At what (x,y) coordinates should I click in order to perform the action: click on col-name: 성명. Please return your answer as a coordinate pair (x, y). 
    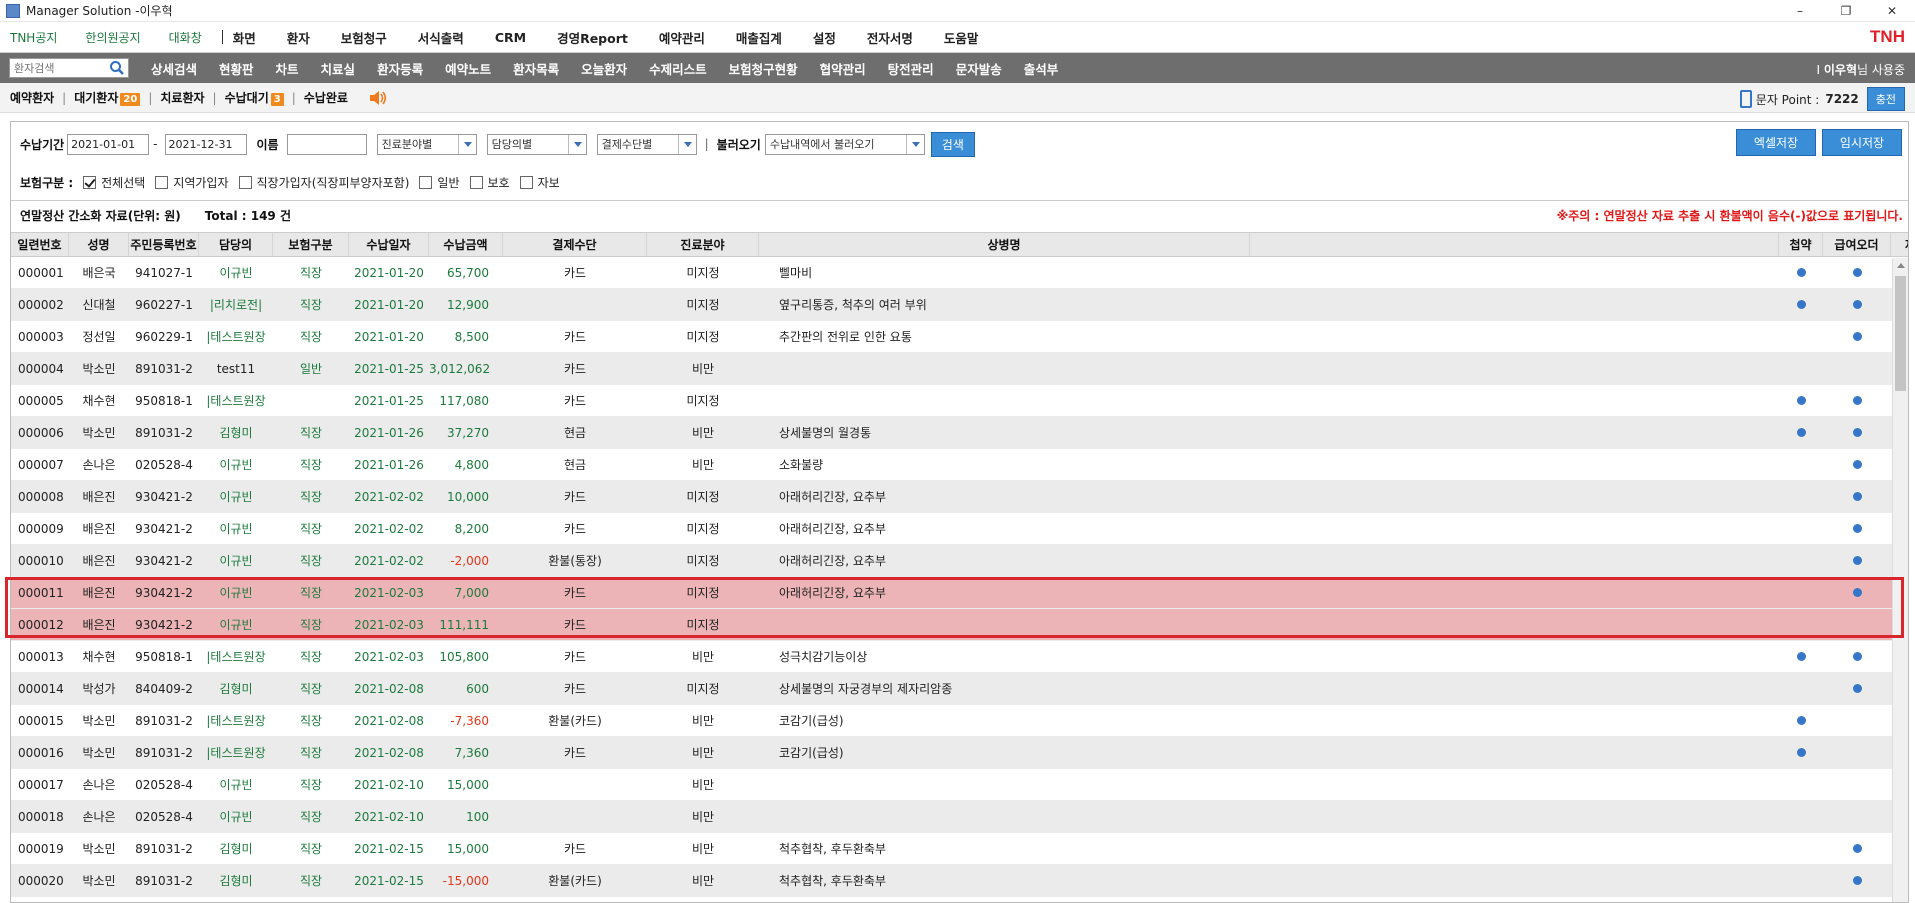
    Looking at the image, I should click on (99, 244).